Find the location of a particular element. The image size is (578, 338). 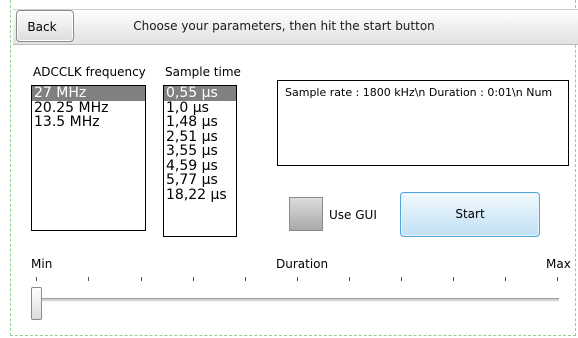

duration-slider-thumb is located at coordinates (36, 303).